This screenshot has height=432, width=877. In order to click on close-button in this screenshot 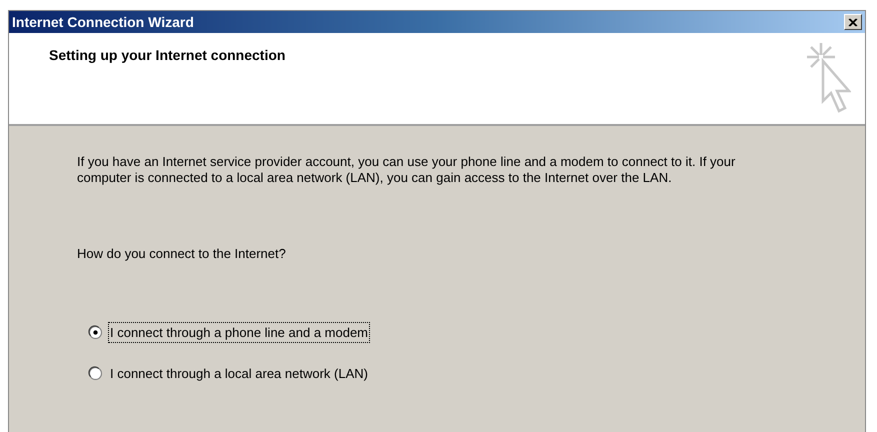, I will do `click(853, 22)`.